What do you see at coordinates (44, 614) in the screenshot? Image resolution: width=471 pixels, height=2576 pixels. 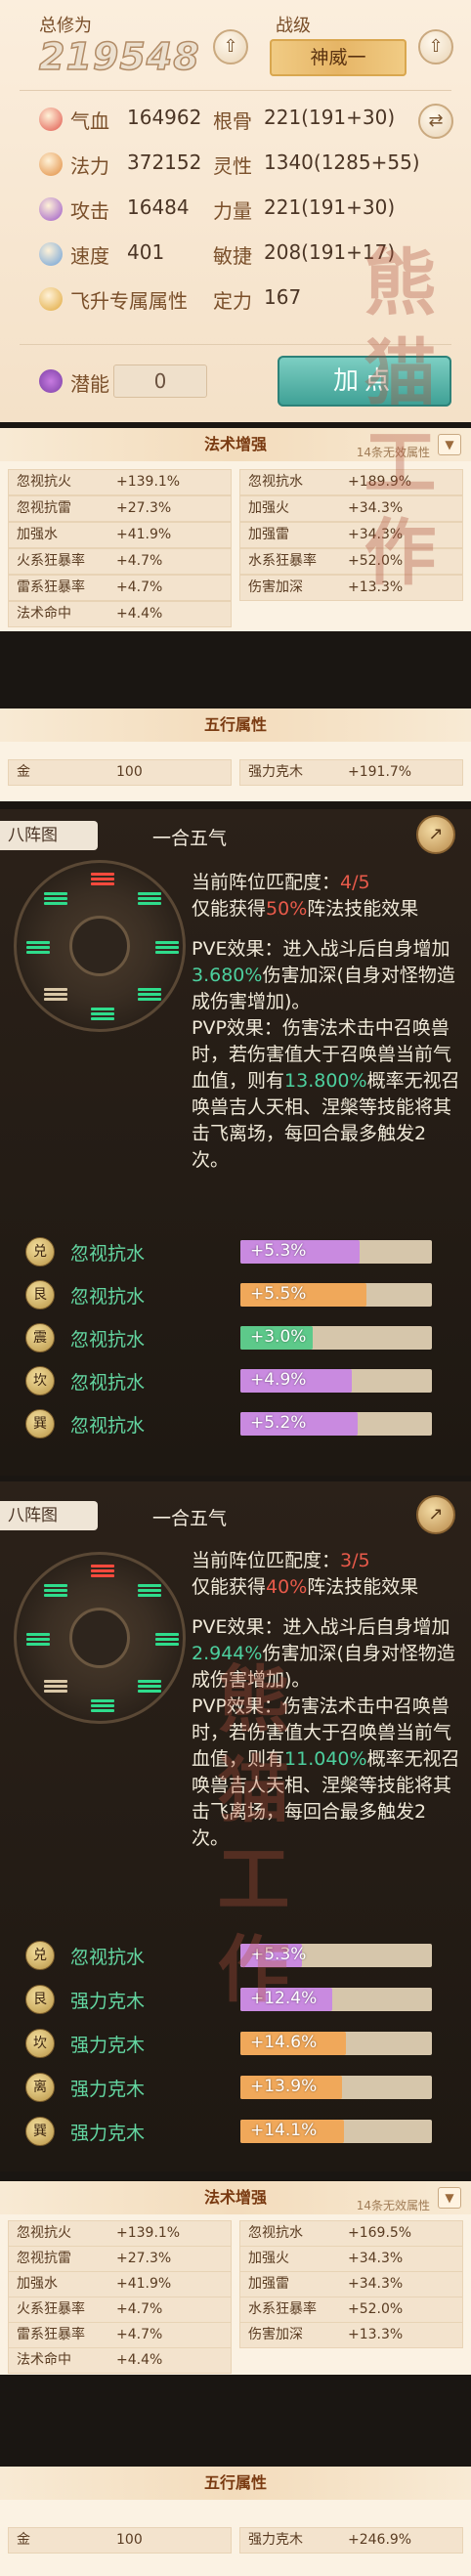 I see `attr-name: 法术命中` at bounding box center [44, 614].